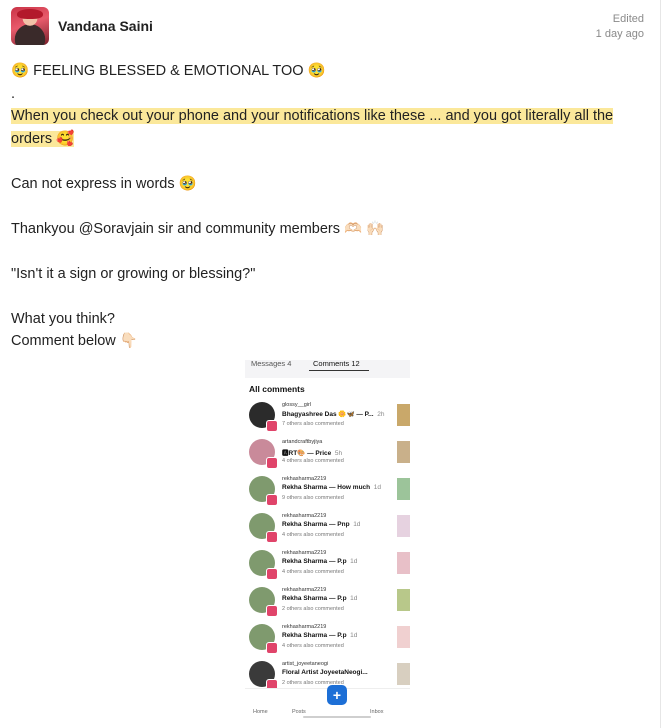 The width and height of the screenshot is (663, 728). I want to click on home-indicator, so click(337, 717).